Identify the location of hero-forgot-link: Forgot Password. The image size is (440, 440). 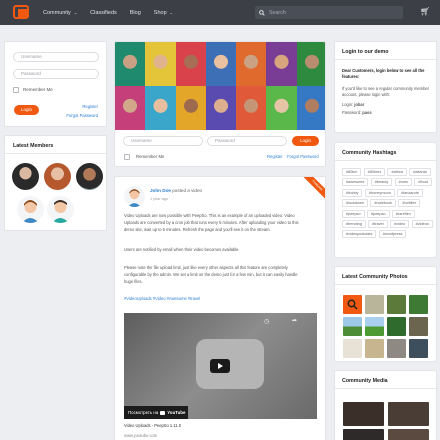
(303, 156).